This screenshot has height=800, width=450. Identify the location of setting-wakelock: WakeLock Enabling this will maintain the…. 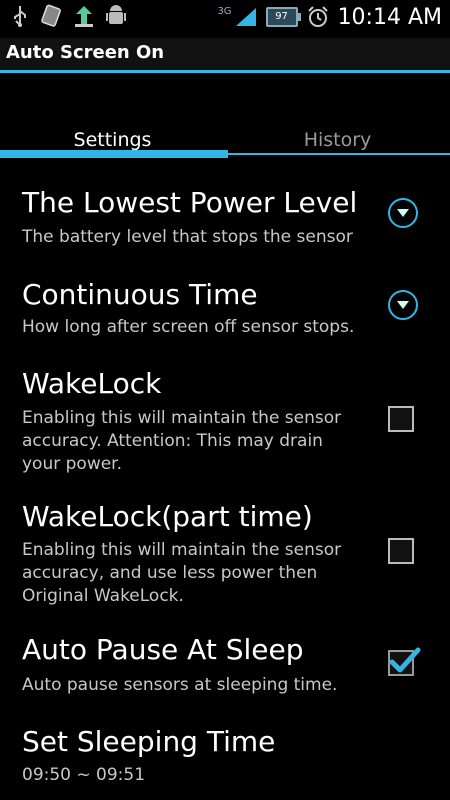
(225, 422).